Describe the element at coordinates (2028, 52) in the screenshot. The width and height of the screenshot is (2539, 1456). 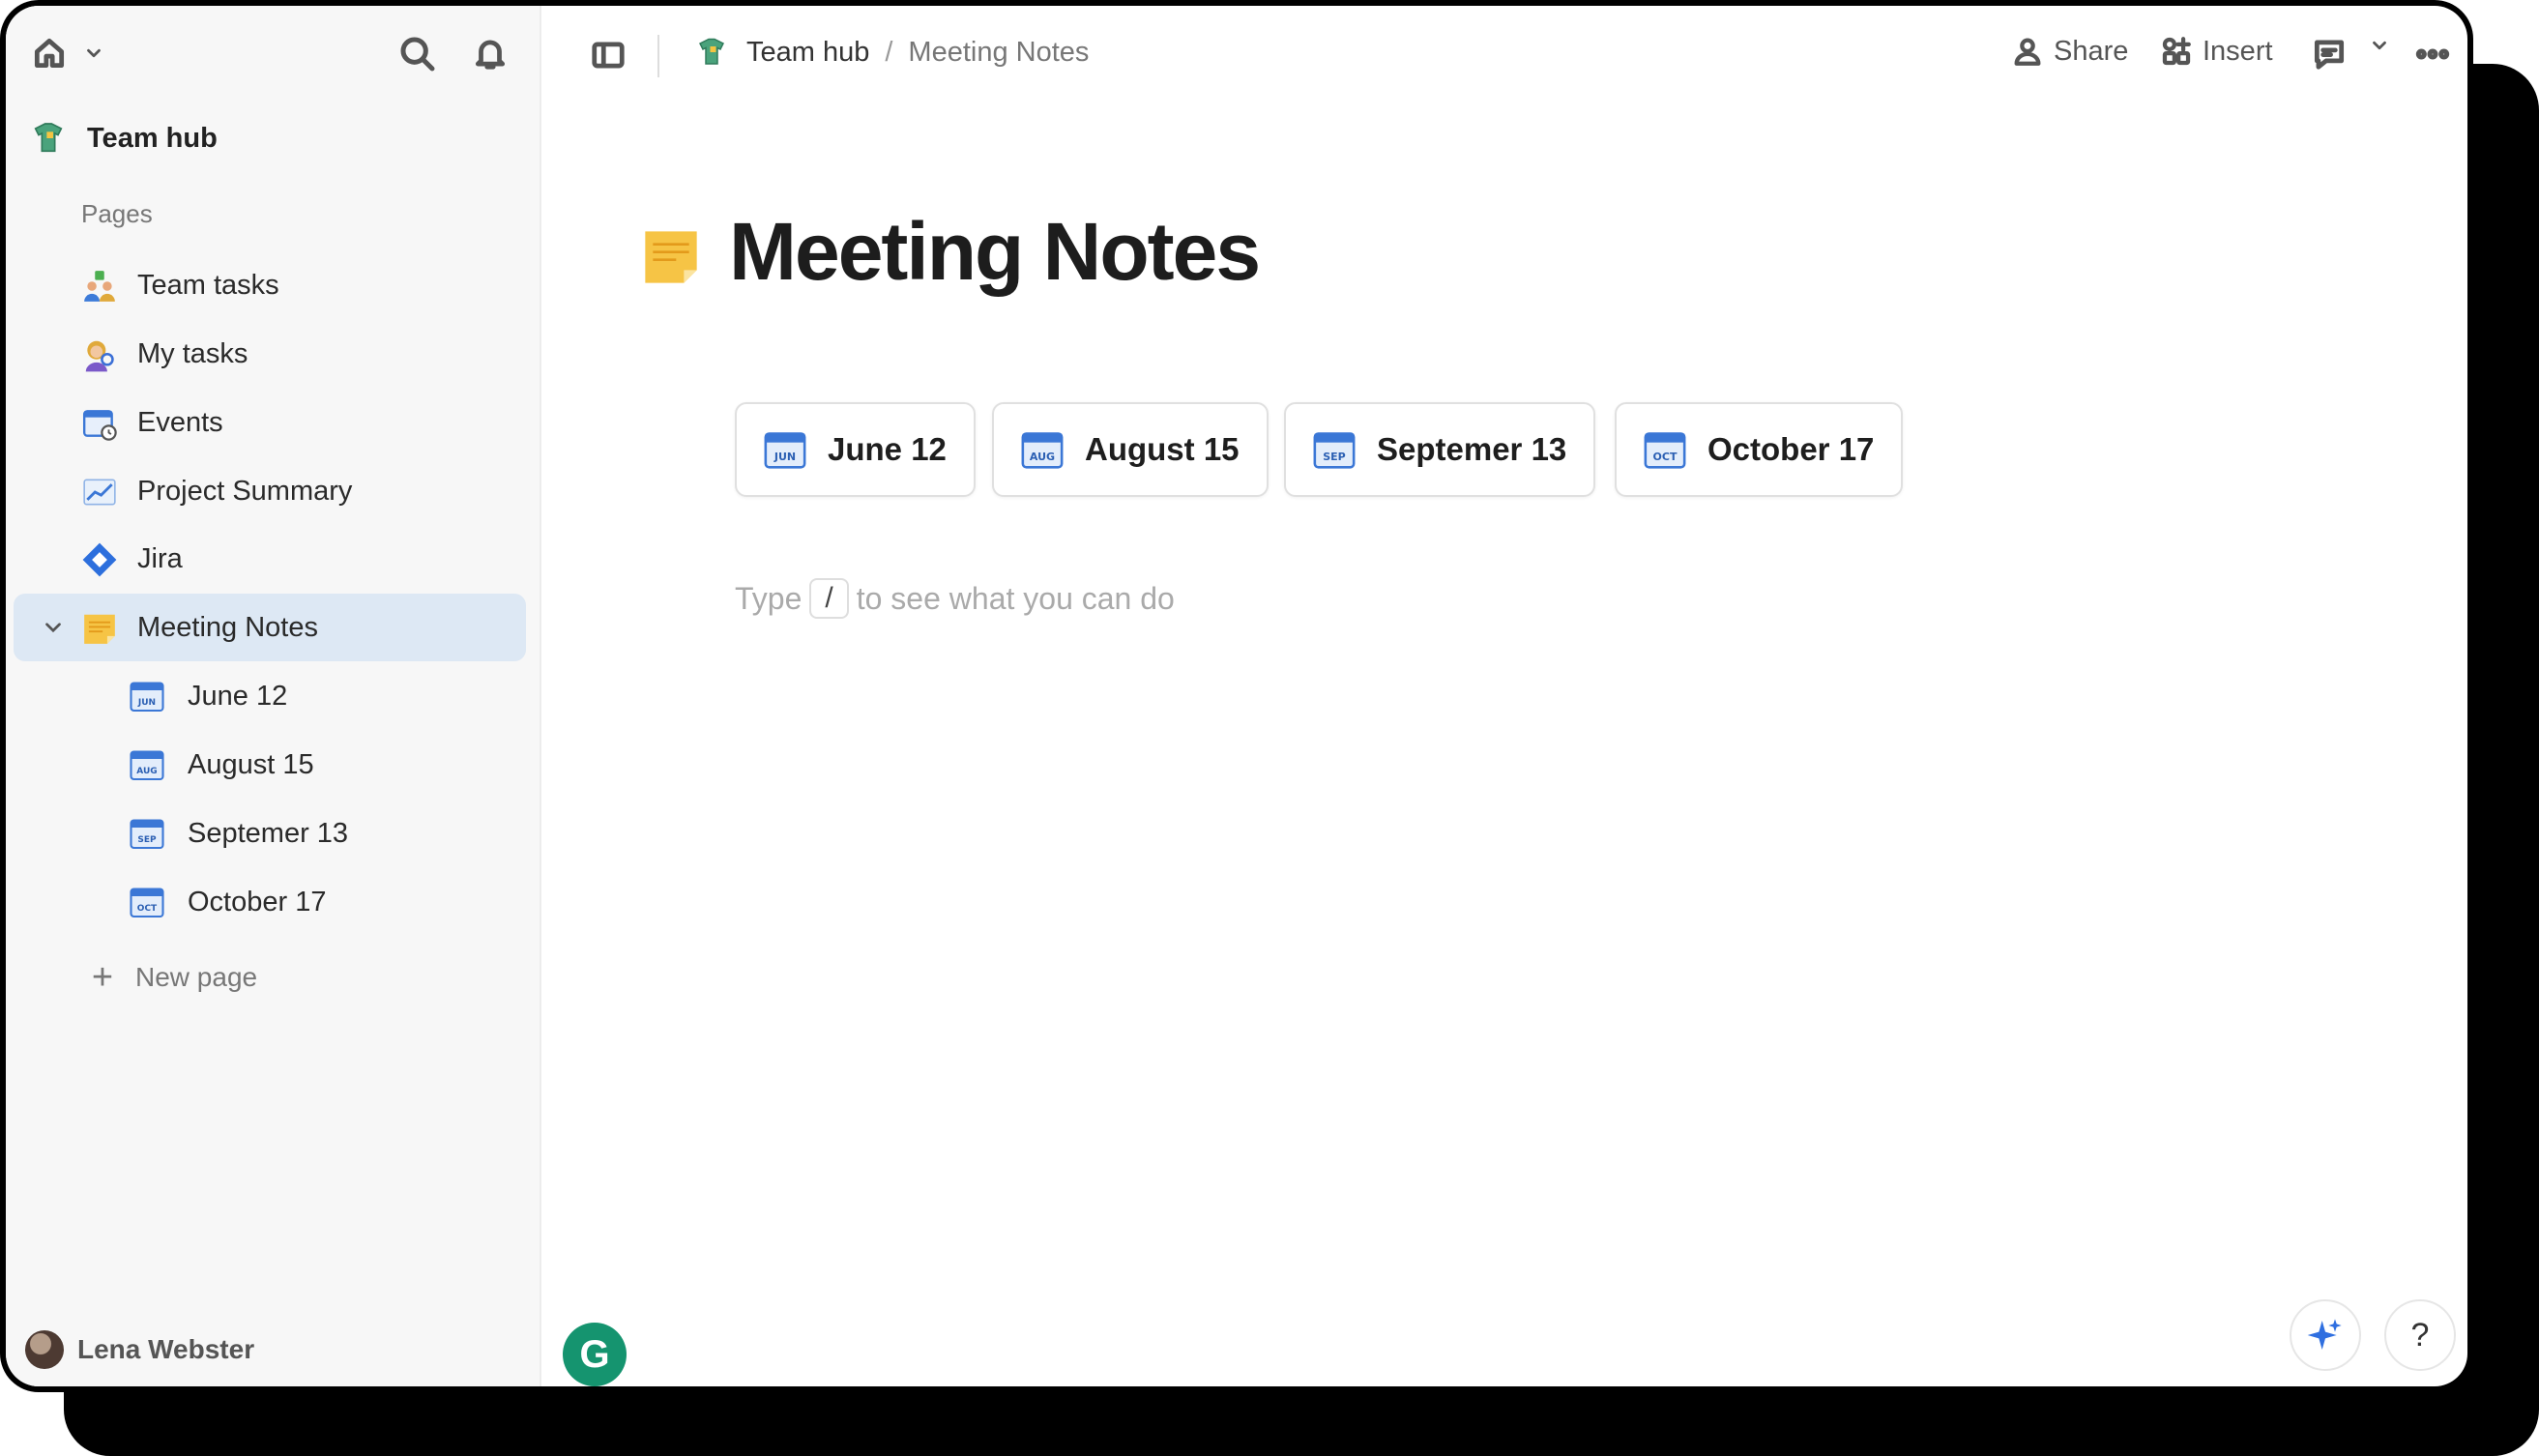
I see `person-icon` at that location.